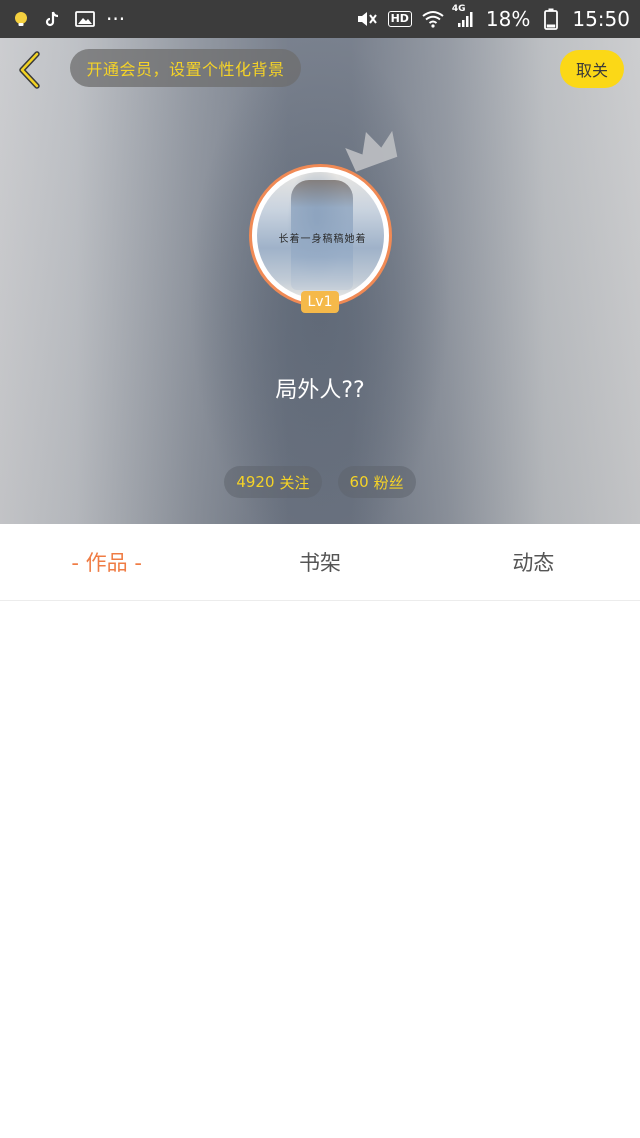 Image resolution: width=640 pixels, height=1138 pixels. What do you see at coordinates (322, 239) in the screenshot?
I see `avatar-overlay-text: 长着一身稿稿她着` at bounding box center [322, 239].